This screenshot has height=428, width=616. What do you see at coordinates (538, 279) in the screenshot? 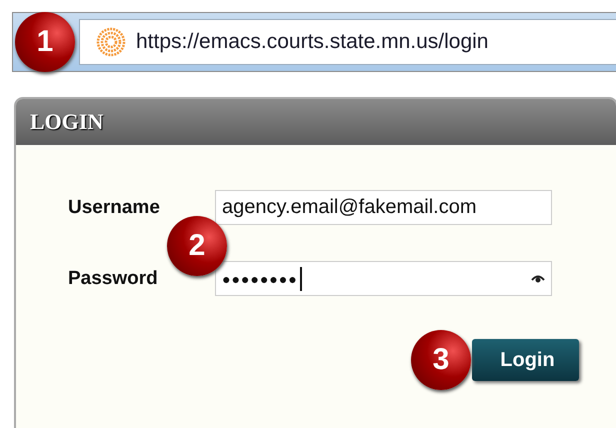
I see `eye-icon` at bounding box center [538, 279].